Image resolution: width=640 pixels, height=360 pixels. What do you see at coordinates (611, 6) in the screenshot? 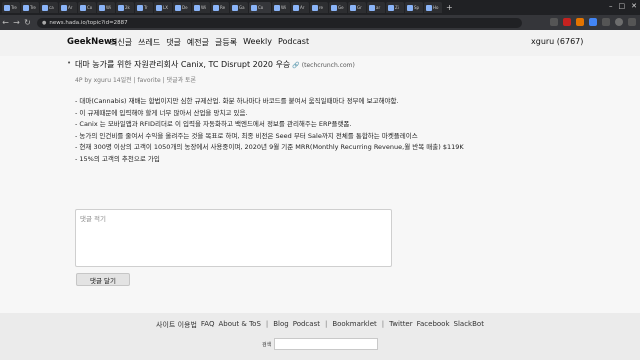
I see `minimize-icon: –` at bounding box center [611, 6].